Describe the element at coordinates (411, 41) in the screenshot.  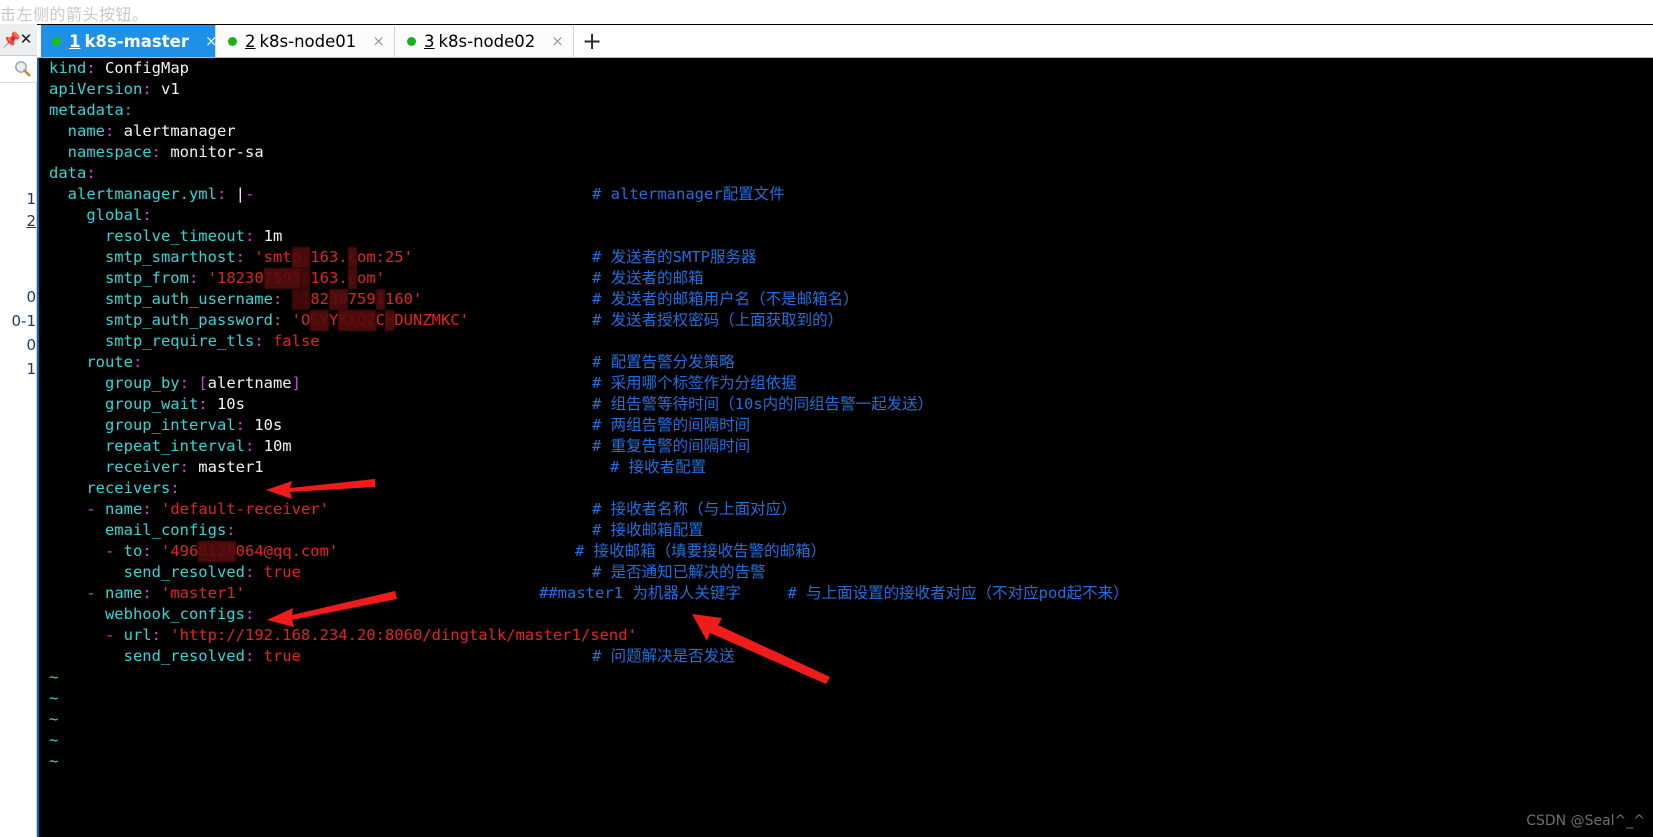
I see `connection-status-dot` at that location.